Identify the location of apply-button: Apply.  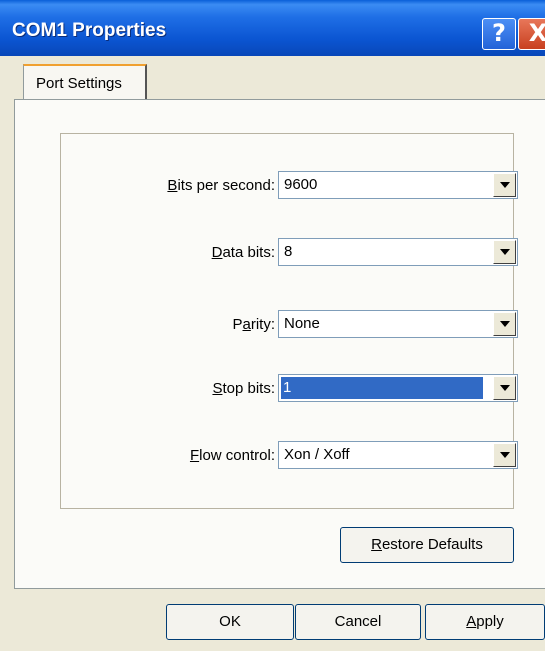
(485, 622).